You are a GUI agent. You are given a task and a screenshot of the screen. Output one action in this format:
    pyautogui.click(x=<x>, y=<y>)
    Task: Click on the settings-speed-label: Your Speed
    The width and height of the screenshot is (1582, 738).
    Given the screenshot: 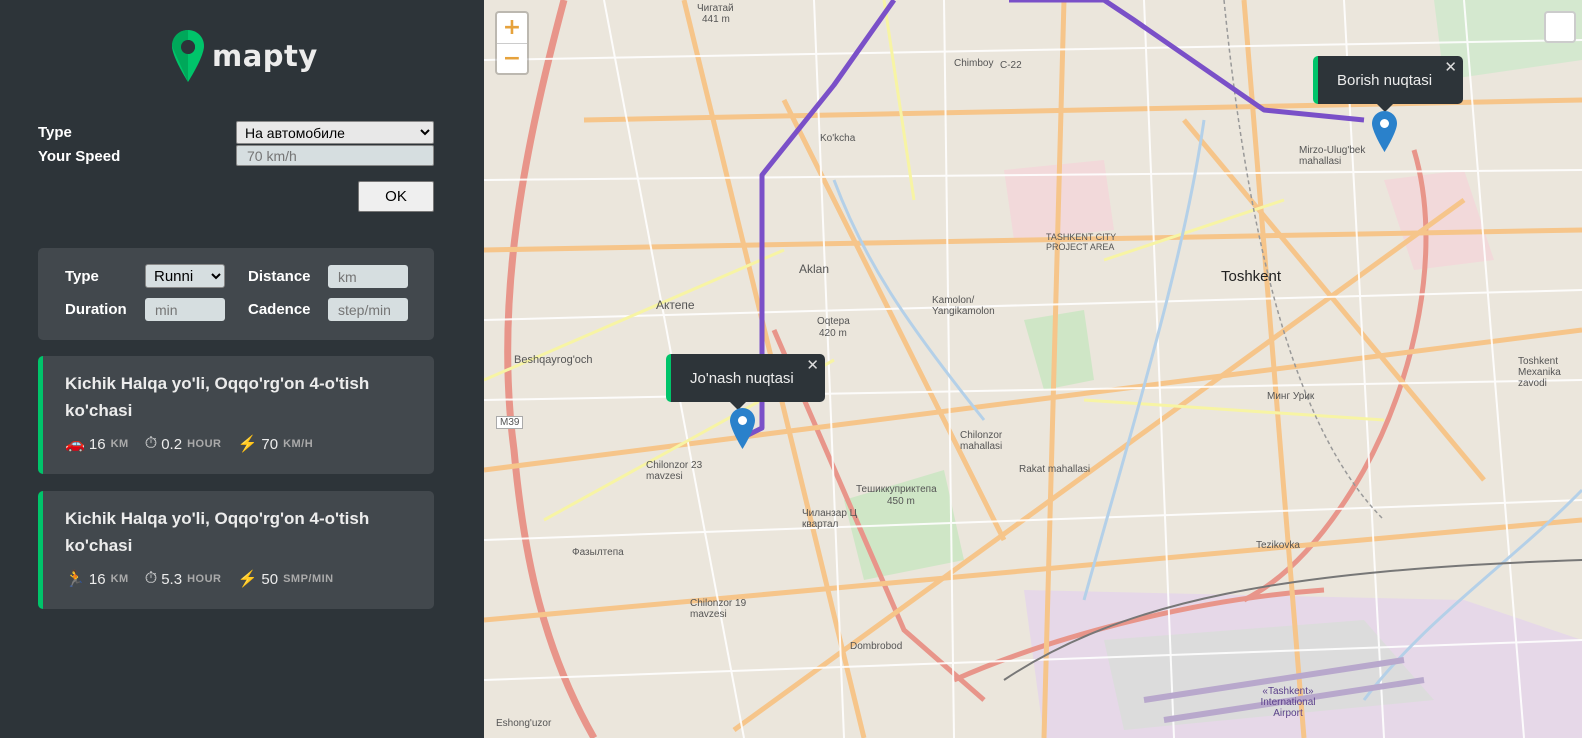 What is the action you would take?
    pyautogui.click(x=79, y=156)
    